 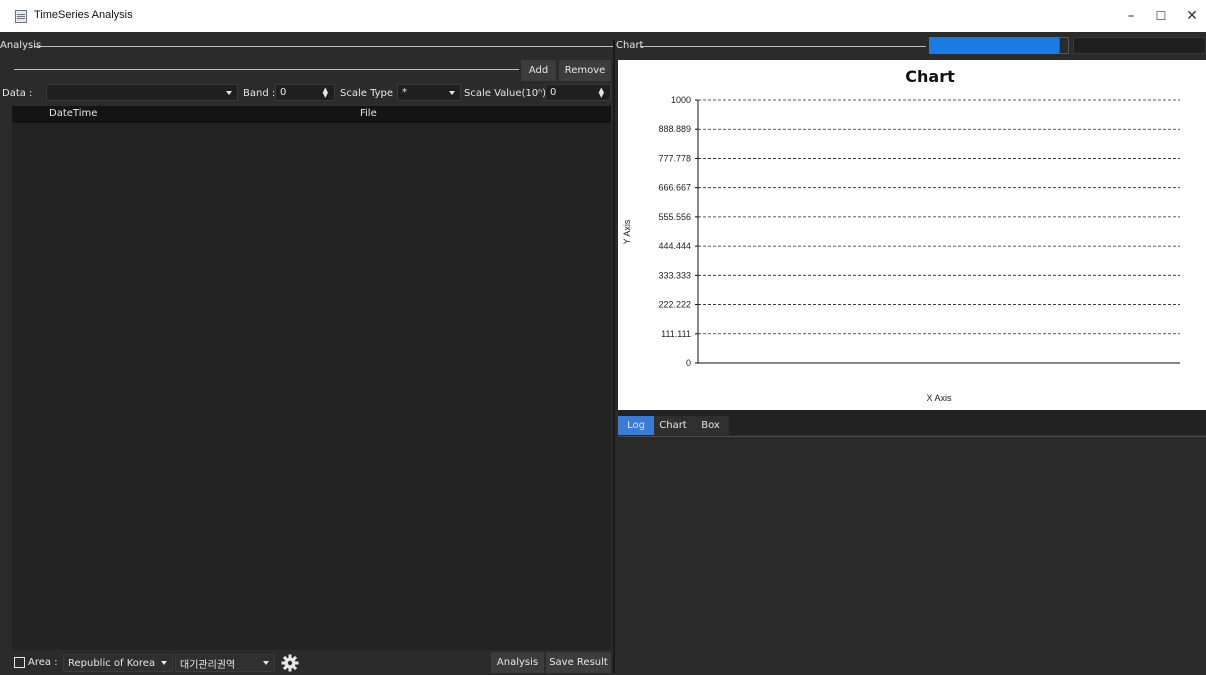 I want to click on analysis-toolbar-line, so click(x=266, y=69).